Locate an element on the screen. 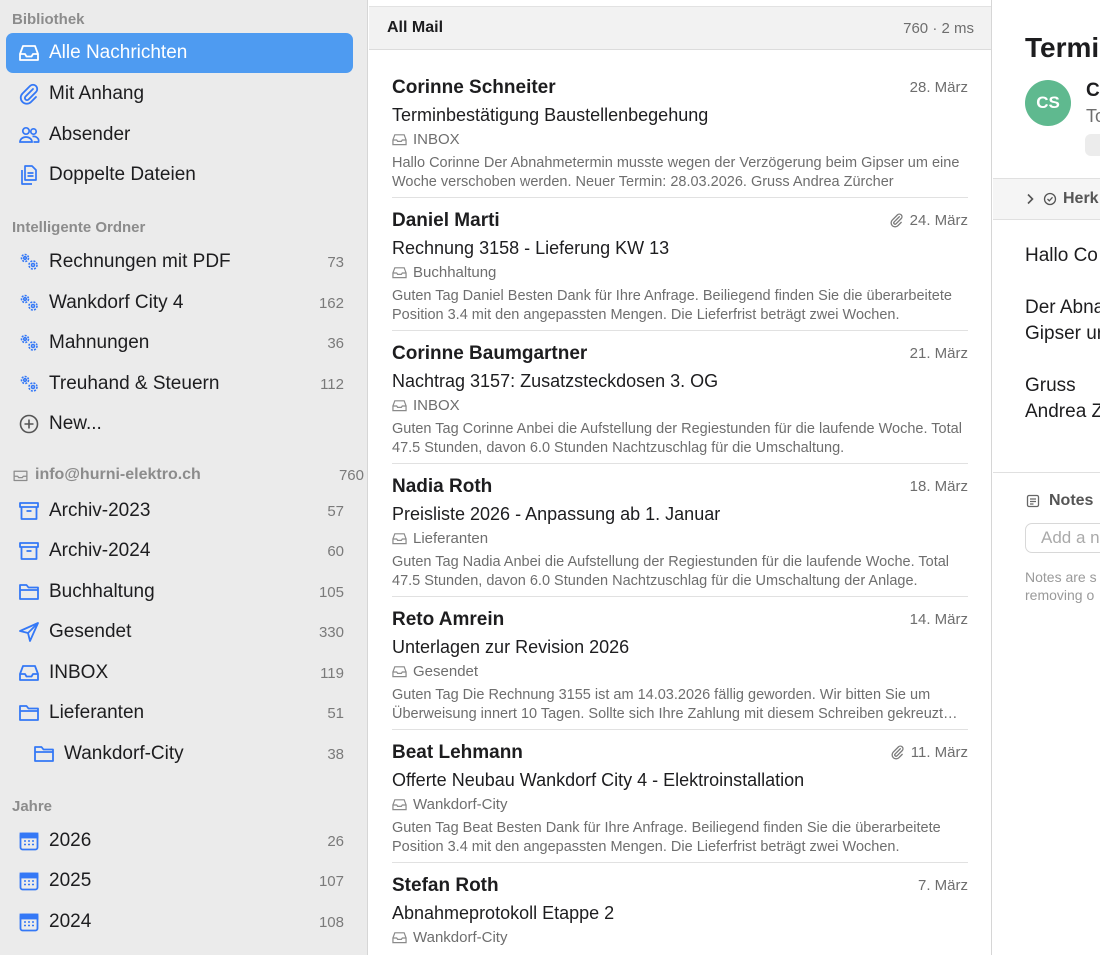 The width and height of the screenshot is (1100, 955). gears-icon is located at coordinates (29, 343).